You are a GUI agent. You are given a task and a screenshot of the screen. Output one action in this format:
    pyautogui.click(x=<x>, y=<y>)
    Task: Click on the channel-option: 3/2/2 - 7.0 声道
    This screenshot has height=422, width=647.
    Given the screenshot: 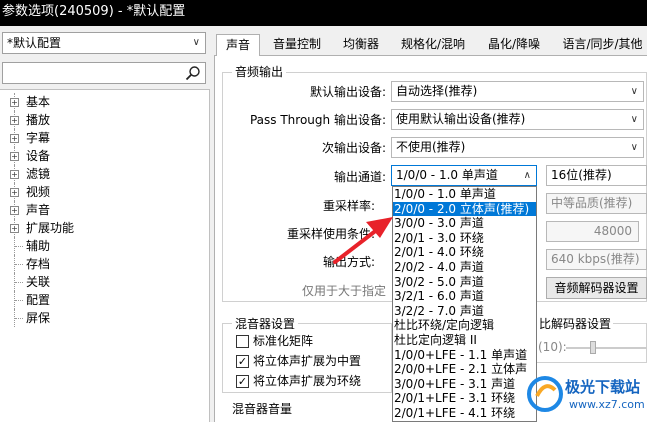 What is the action you would take?
    pyautogui.click(x=464, y=311)
    